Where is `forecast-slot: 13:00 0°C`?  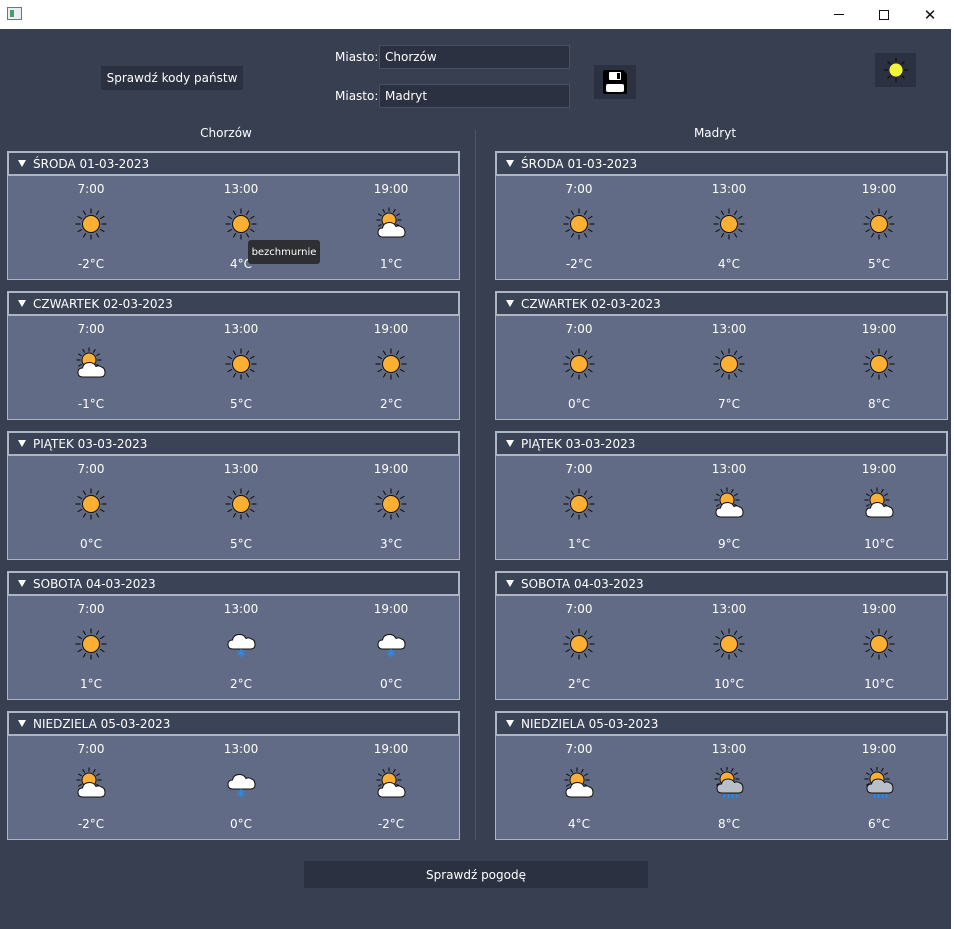
forecast-slot: 13:00 0°C is located at coordinates (241, 788).